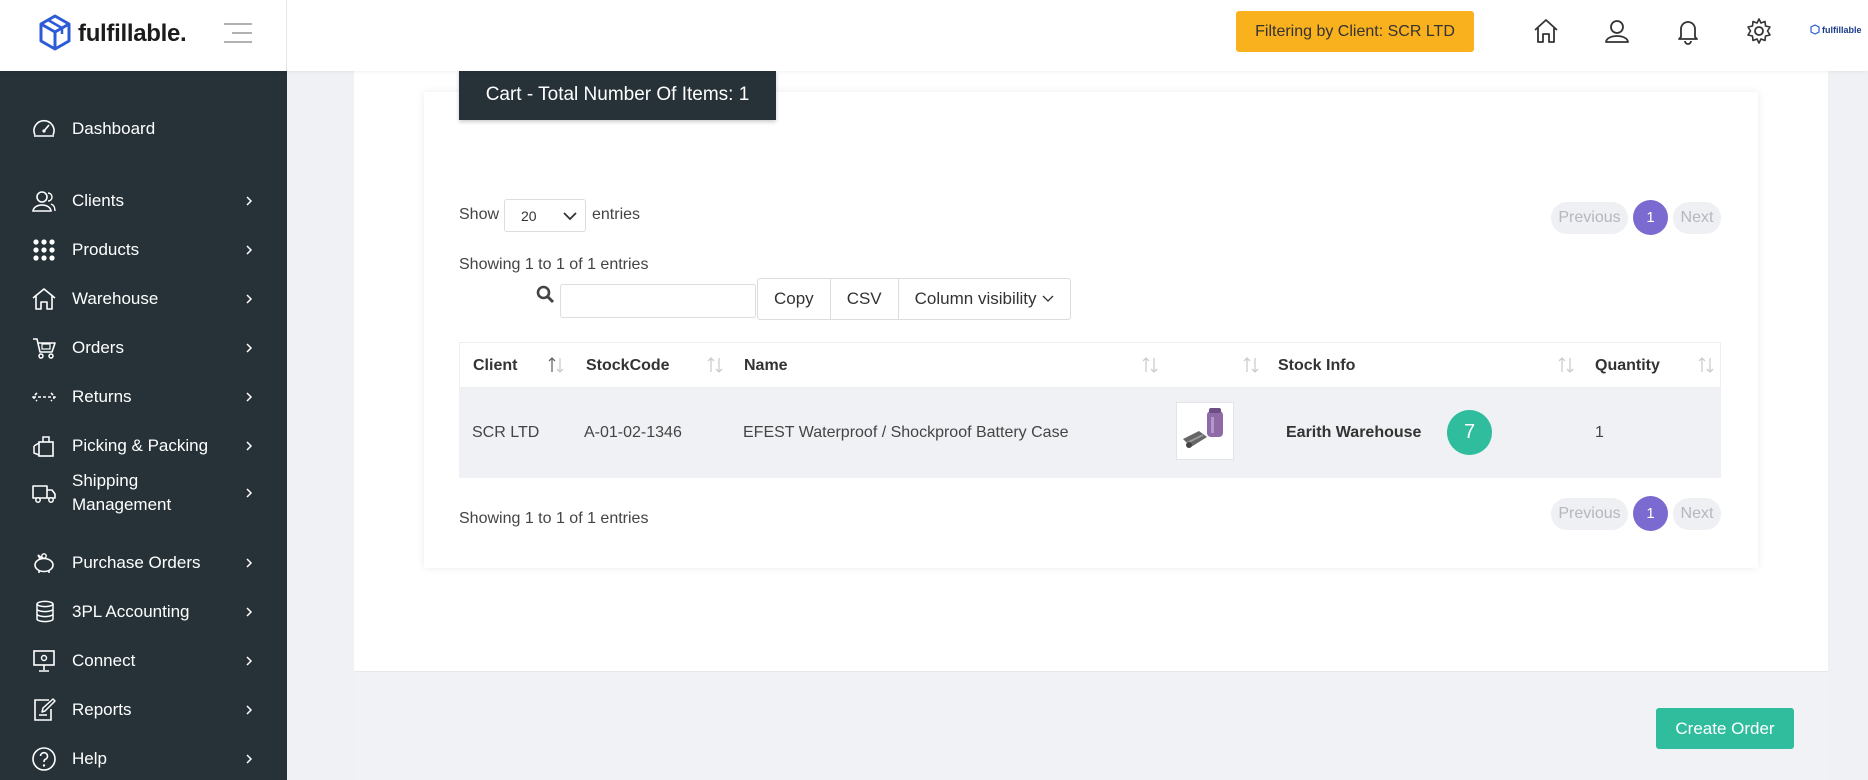 Image resolution: width=1868 pixels, height=780 pixels. I want to click on csv-button: CSV, so click(865, 299).